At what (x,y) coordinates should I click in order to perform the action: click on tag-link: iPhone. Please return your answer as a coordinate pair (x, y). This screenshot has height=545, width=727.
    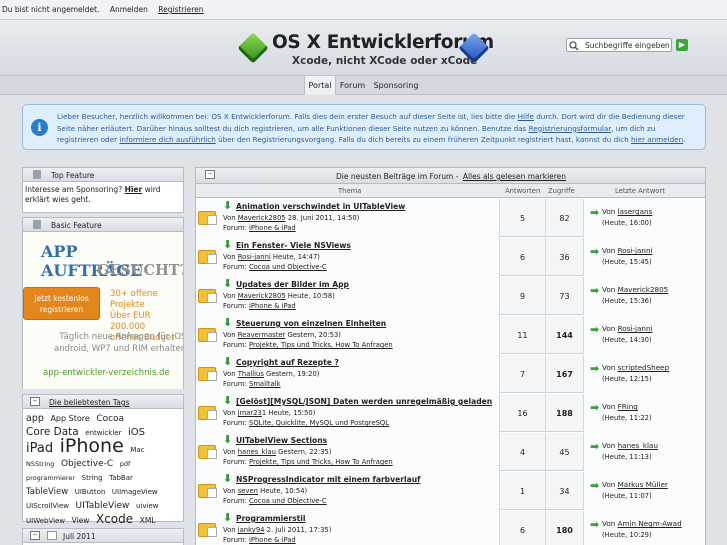
    Looking at the image, I should click on (92, 446).